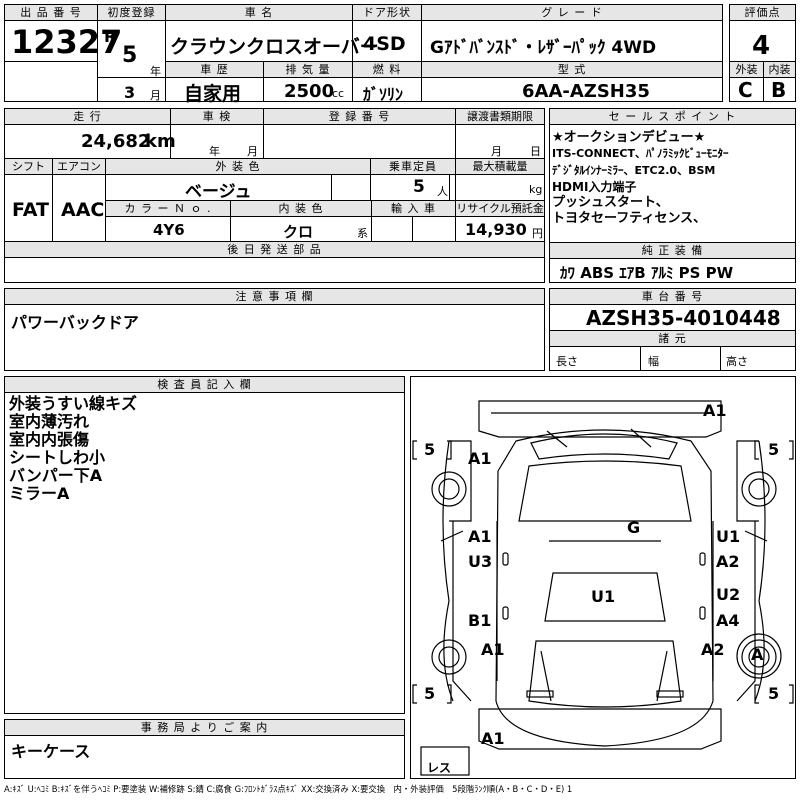  What do you see at coordinates (761, 46) in the screenshot?
I see `score: 4` at bounding box center [761, 46].